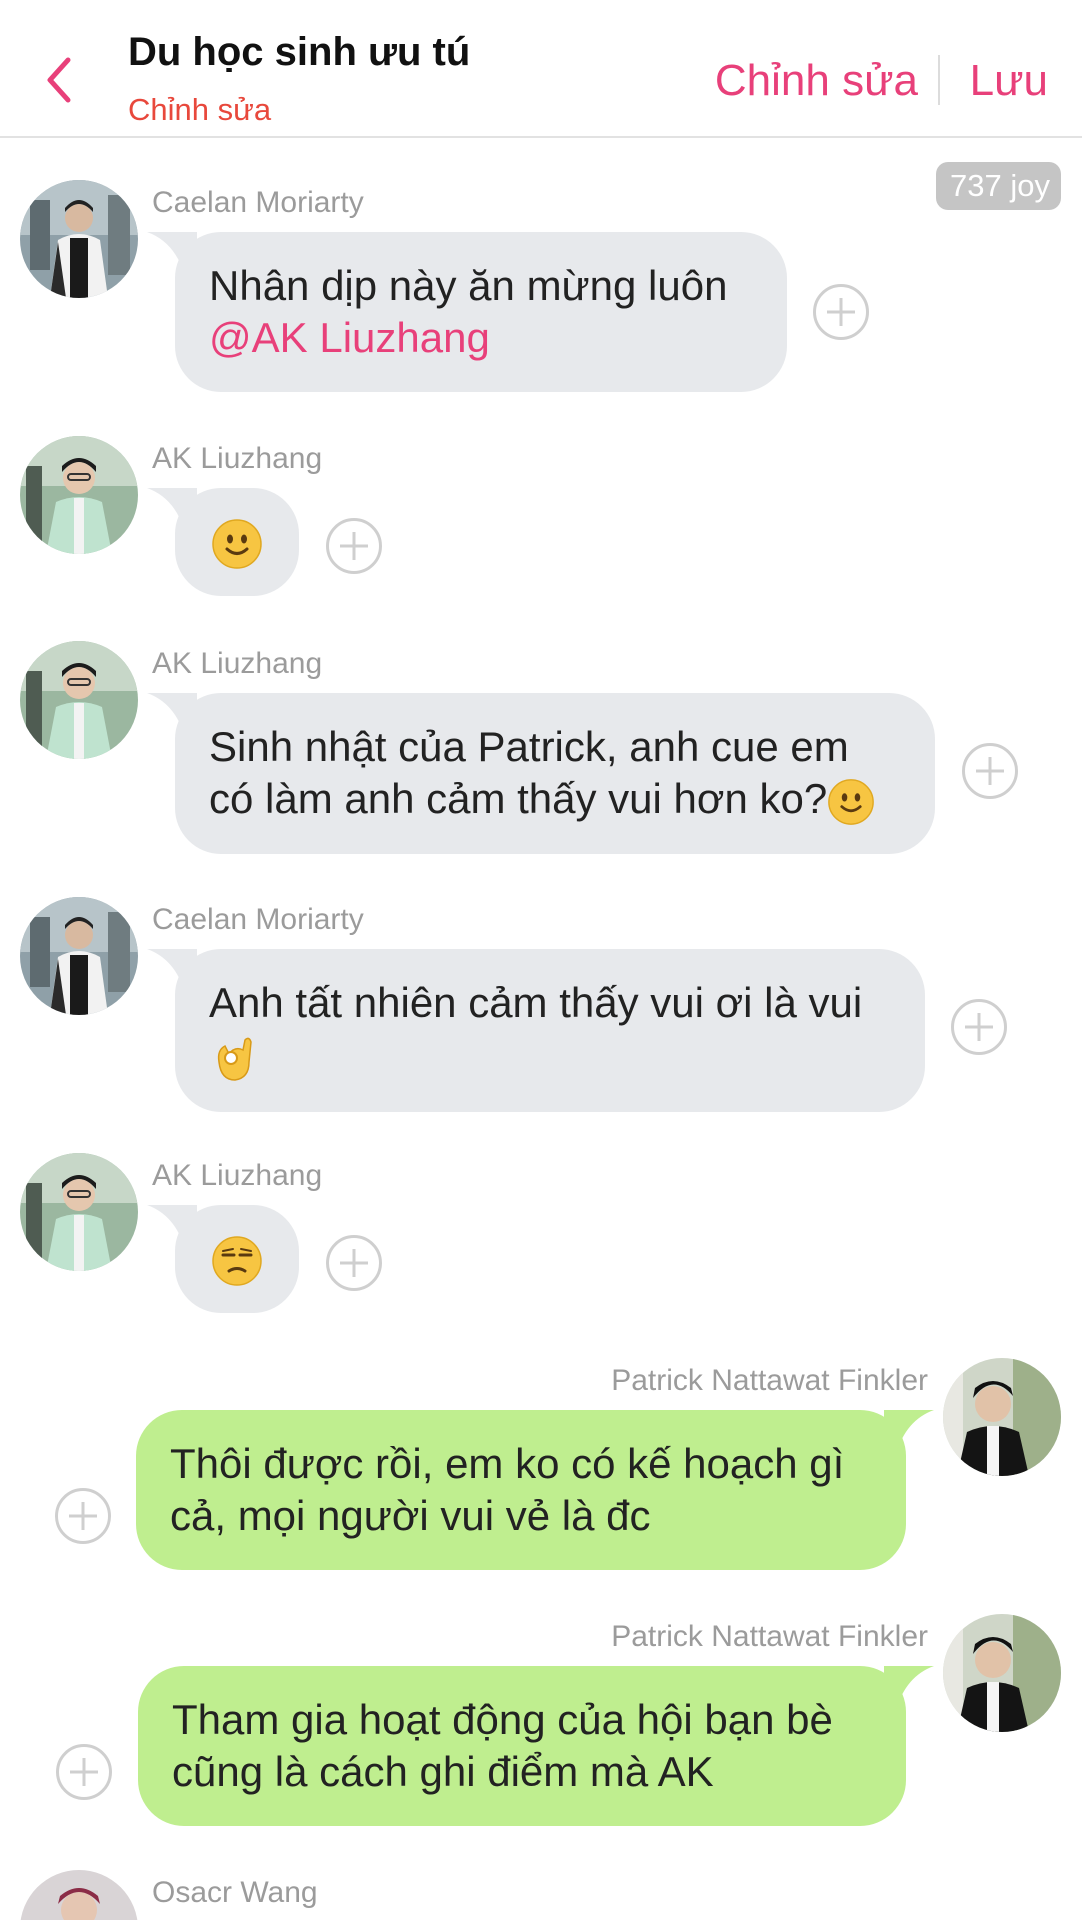  Describe the element at coordinates (235, 1892) in the screenshot. I see `sender-name: Osacr Wang` at that location.